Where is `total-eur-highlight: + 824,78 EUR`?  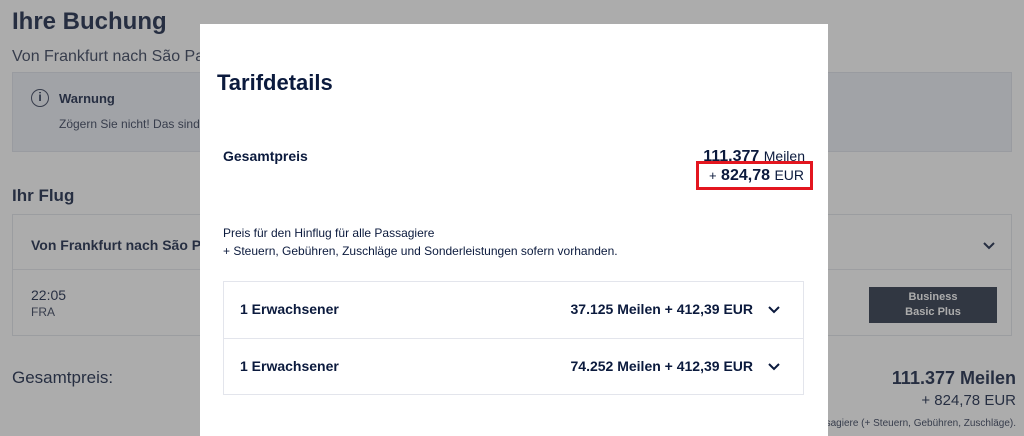 total-eur-highlight: + 824,78 EUR is located at coordinates (754, 175).